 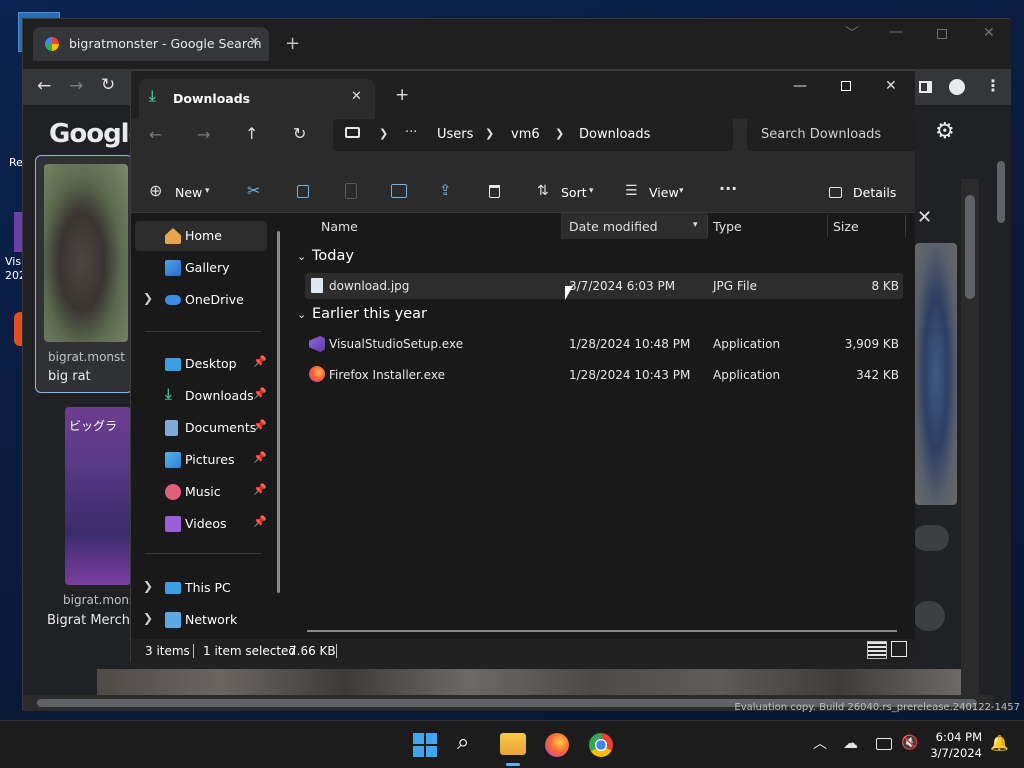 What do you see at coordinates (455, 134) in the screenshot?
I see `breadcrumb-item: Users` at bounding box center [455, 134].